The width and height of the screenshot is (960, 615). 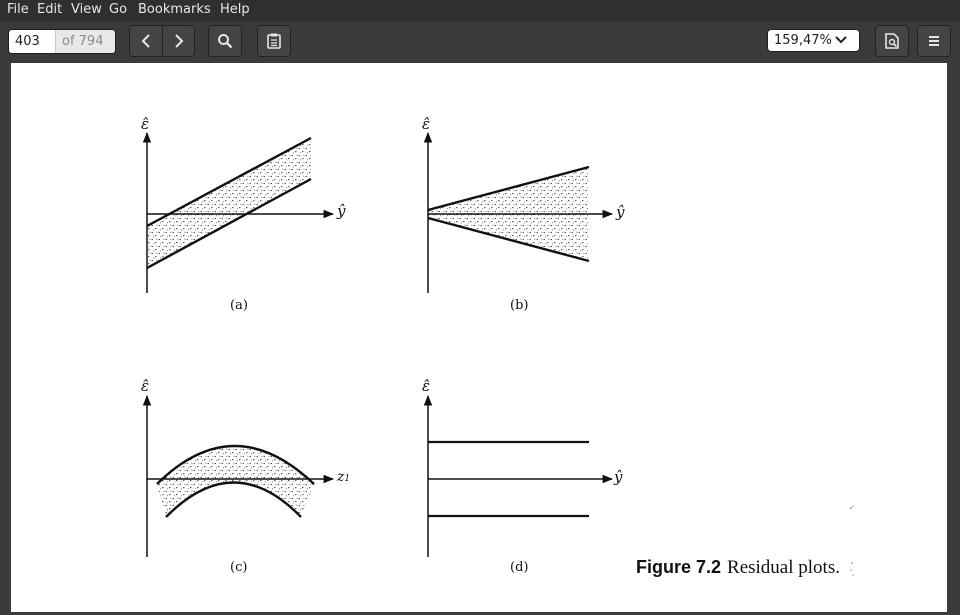 What do you see at coordinates (679, 567) in the screenshot?
I see `figure-number: Figure 7.2` at bounding box center [679, 567].